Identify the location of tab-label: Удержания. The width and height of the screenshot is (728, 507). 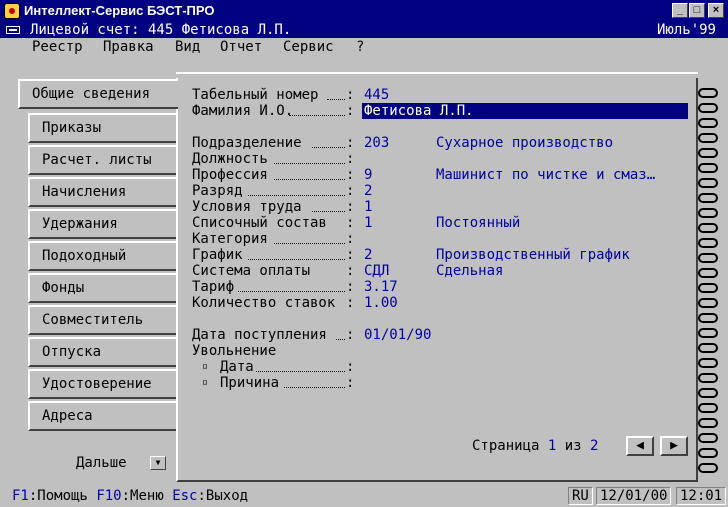
(80, 224).